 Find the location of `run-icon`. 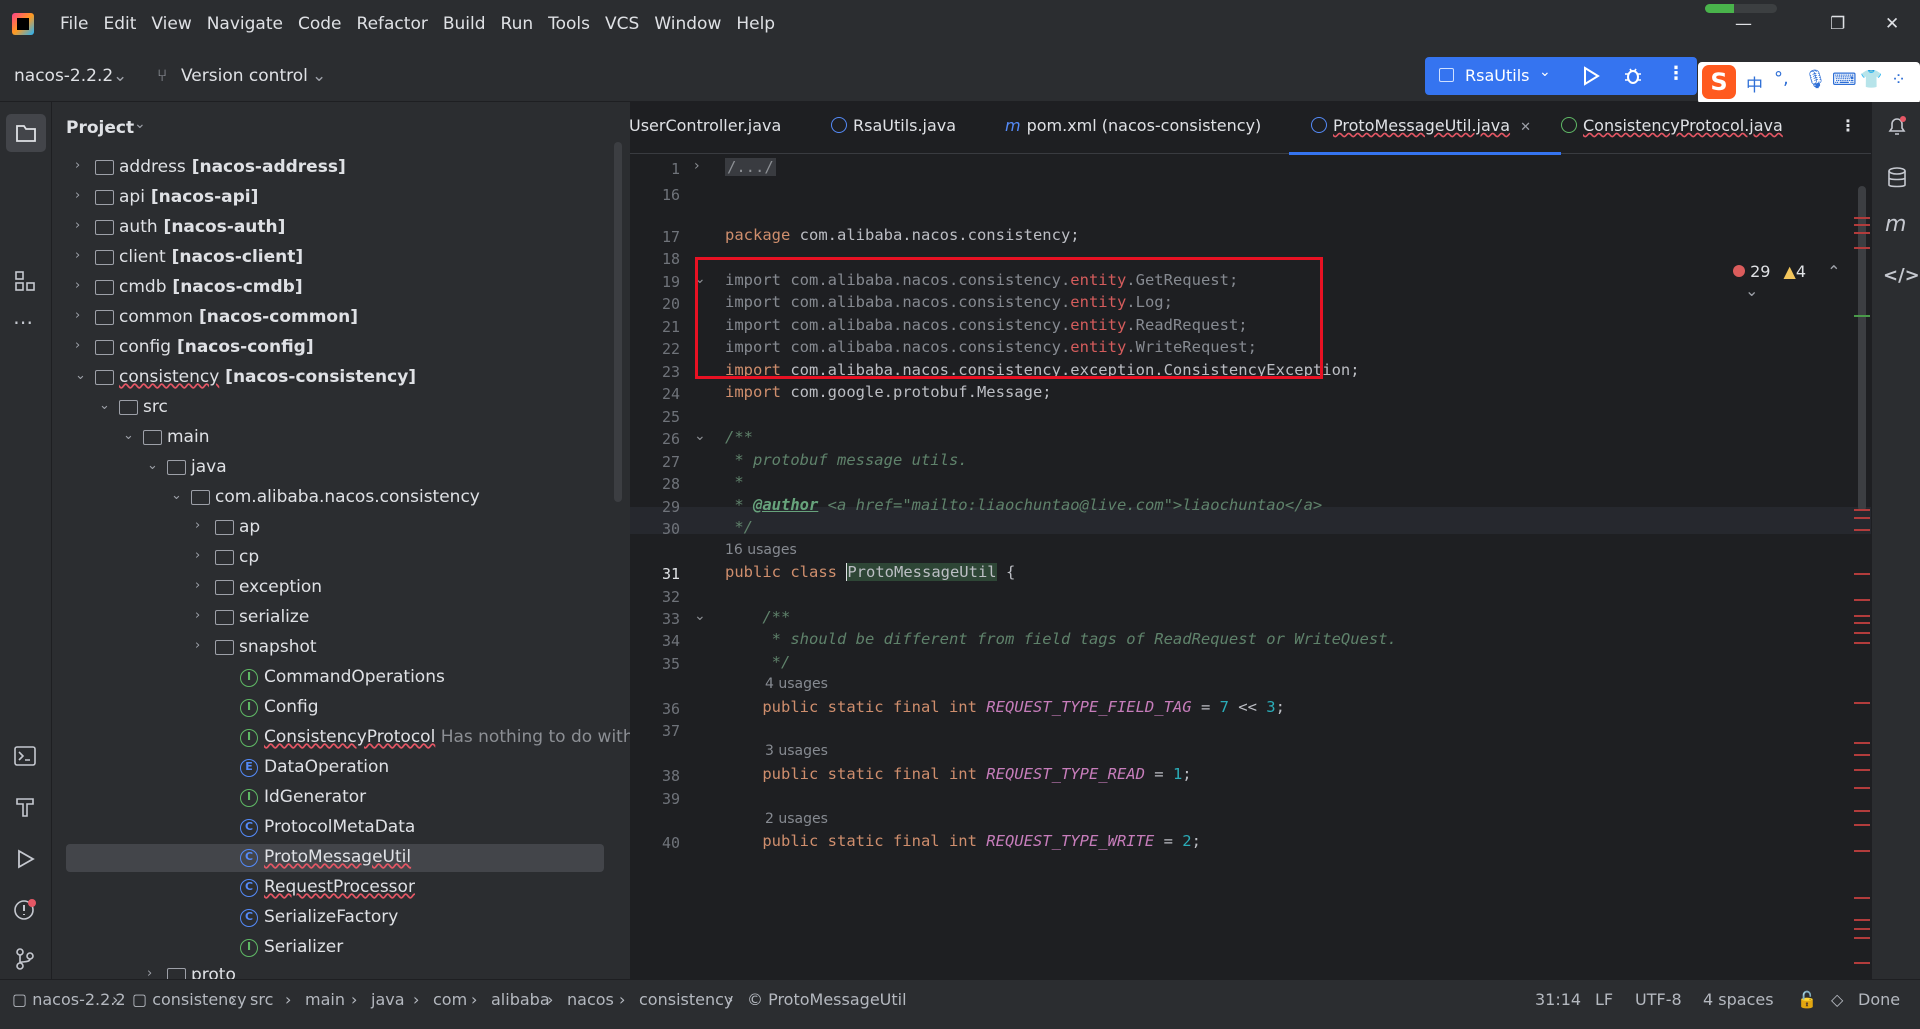

run-icon is located at coordinates (1591, 76).